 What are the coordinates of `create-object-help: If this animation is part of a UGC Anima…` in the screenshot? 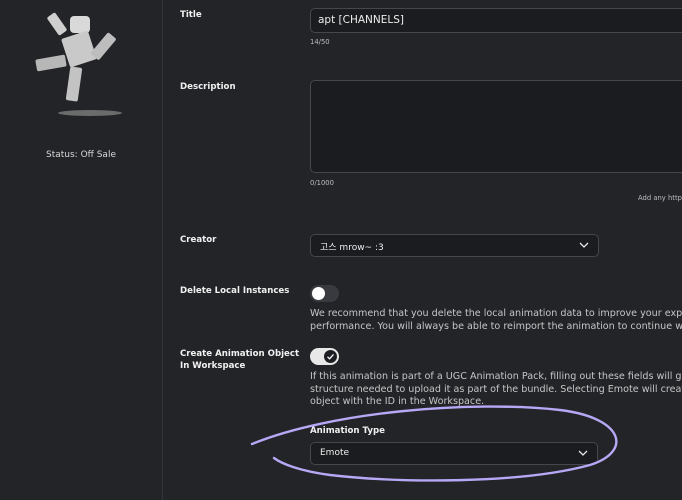 It's located at (496, 390).